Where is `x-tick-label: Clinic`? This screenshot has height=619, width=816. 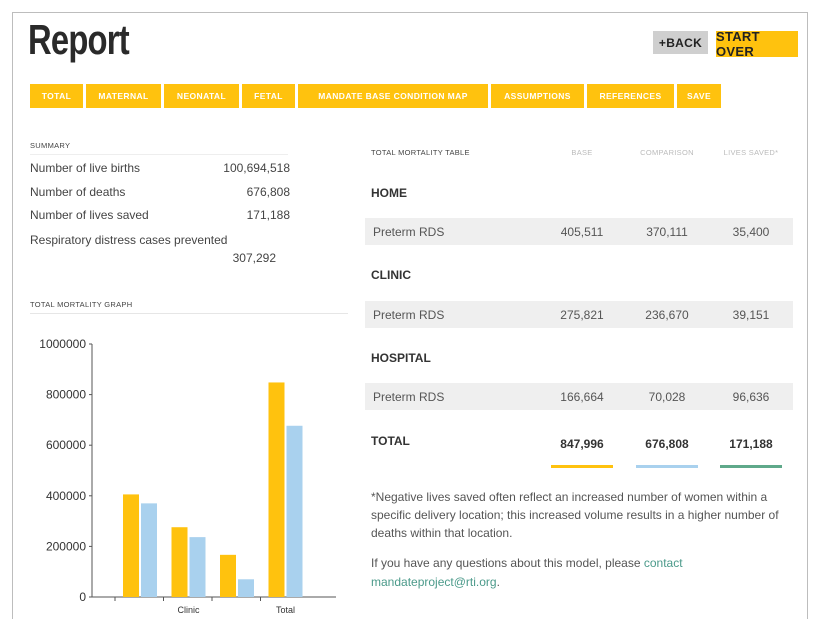 x-tick-label: Clinic is located at coordinates (188, 610).